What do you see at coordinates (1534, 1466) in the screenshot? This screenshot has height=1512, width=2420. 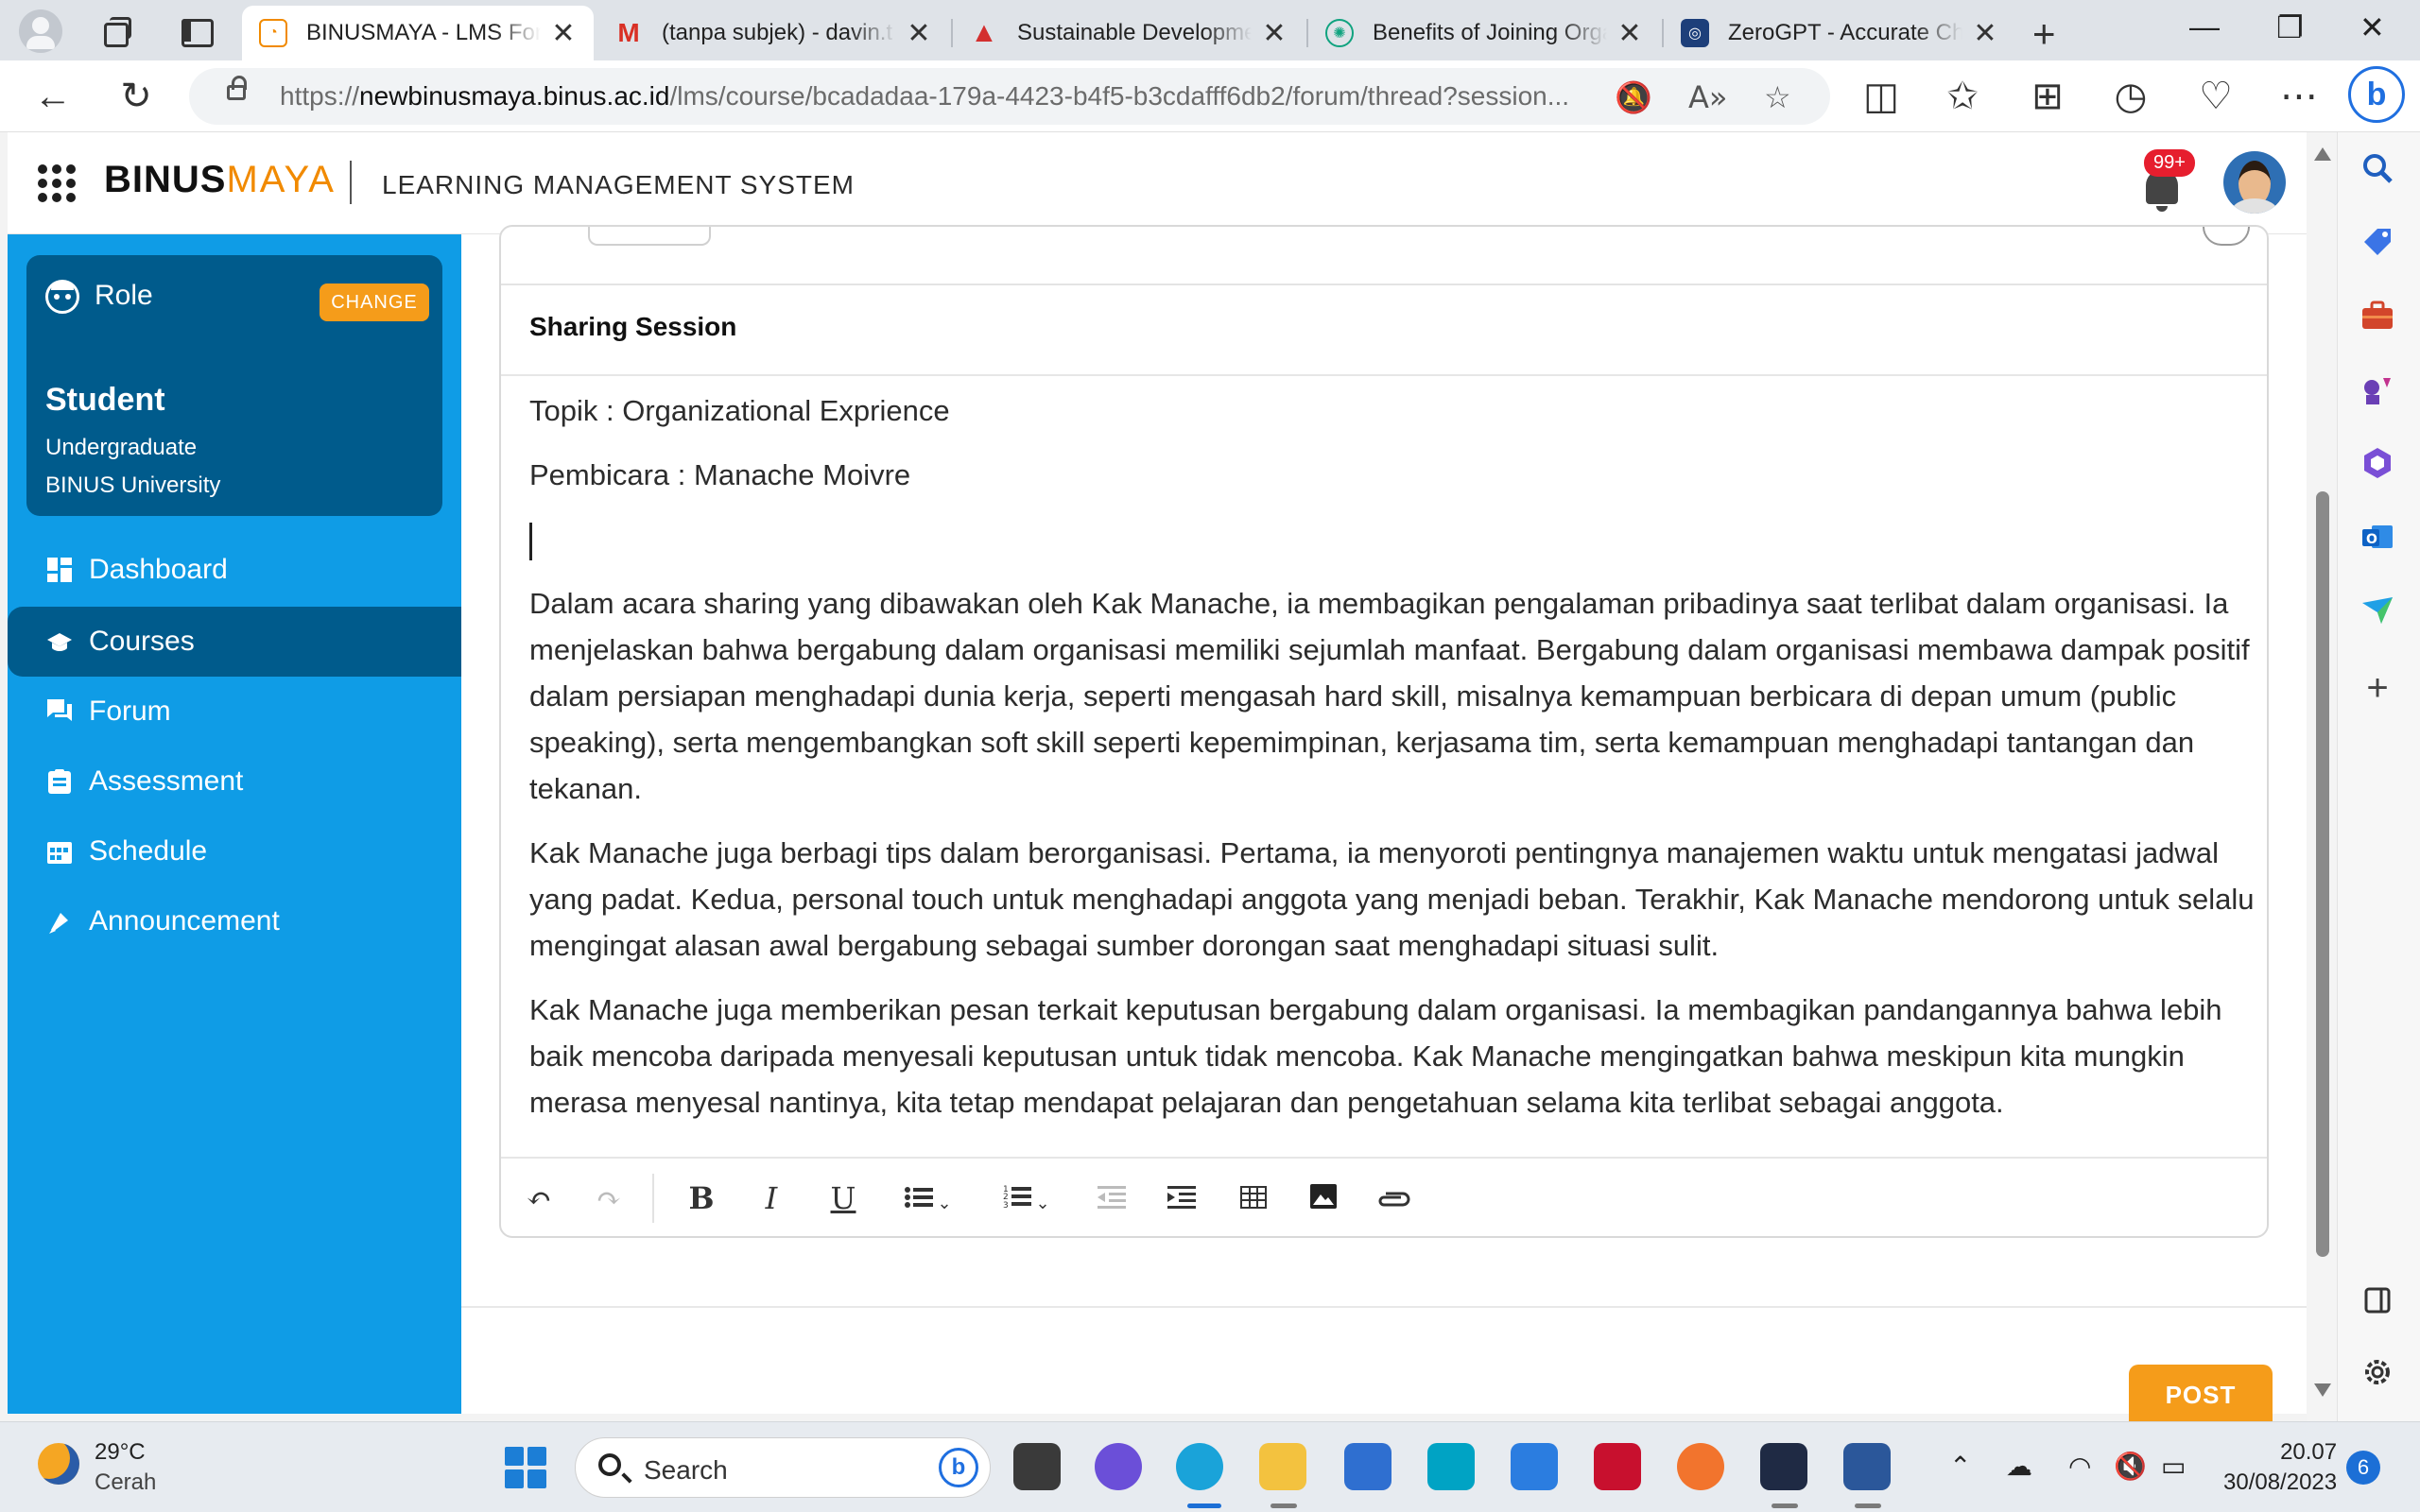 I see `drawing-app-icon` at bounding box center [1534, 1466].